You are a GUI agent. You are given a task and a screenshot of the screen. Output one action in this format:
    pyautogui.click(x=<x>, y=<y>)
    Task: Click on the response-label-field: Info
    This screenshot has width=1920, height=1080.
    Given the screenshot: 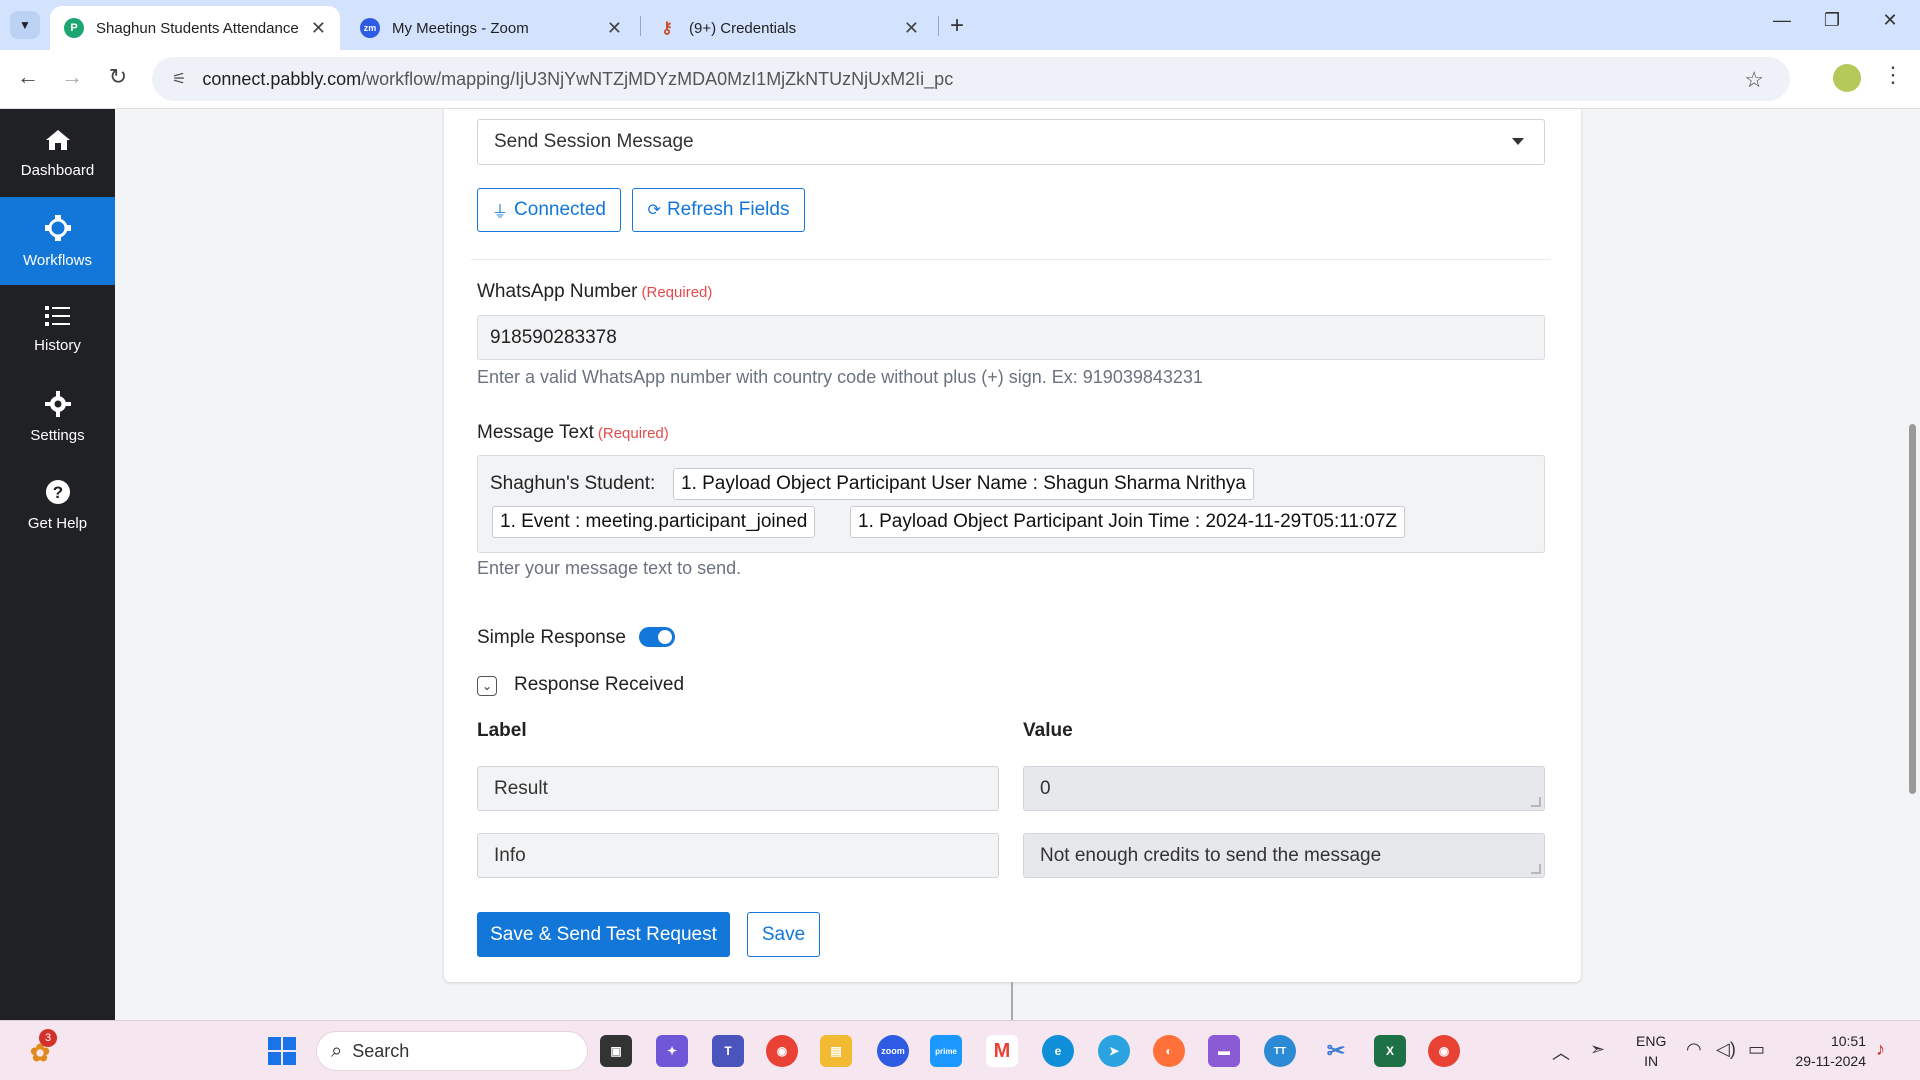 What is the action you would take?
    pyautogui.click(x=738, y=855)
    